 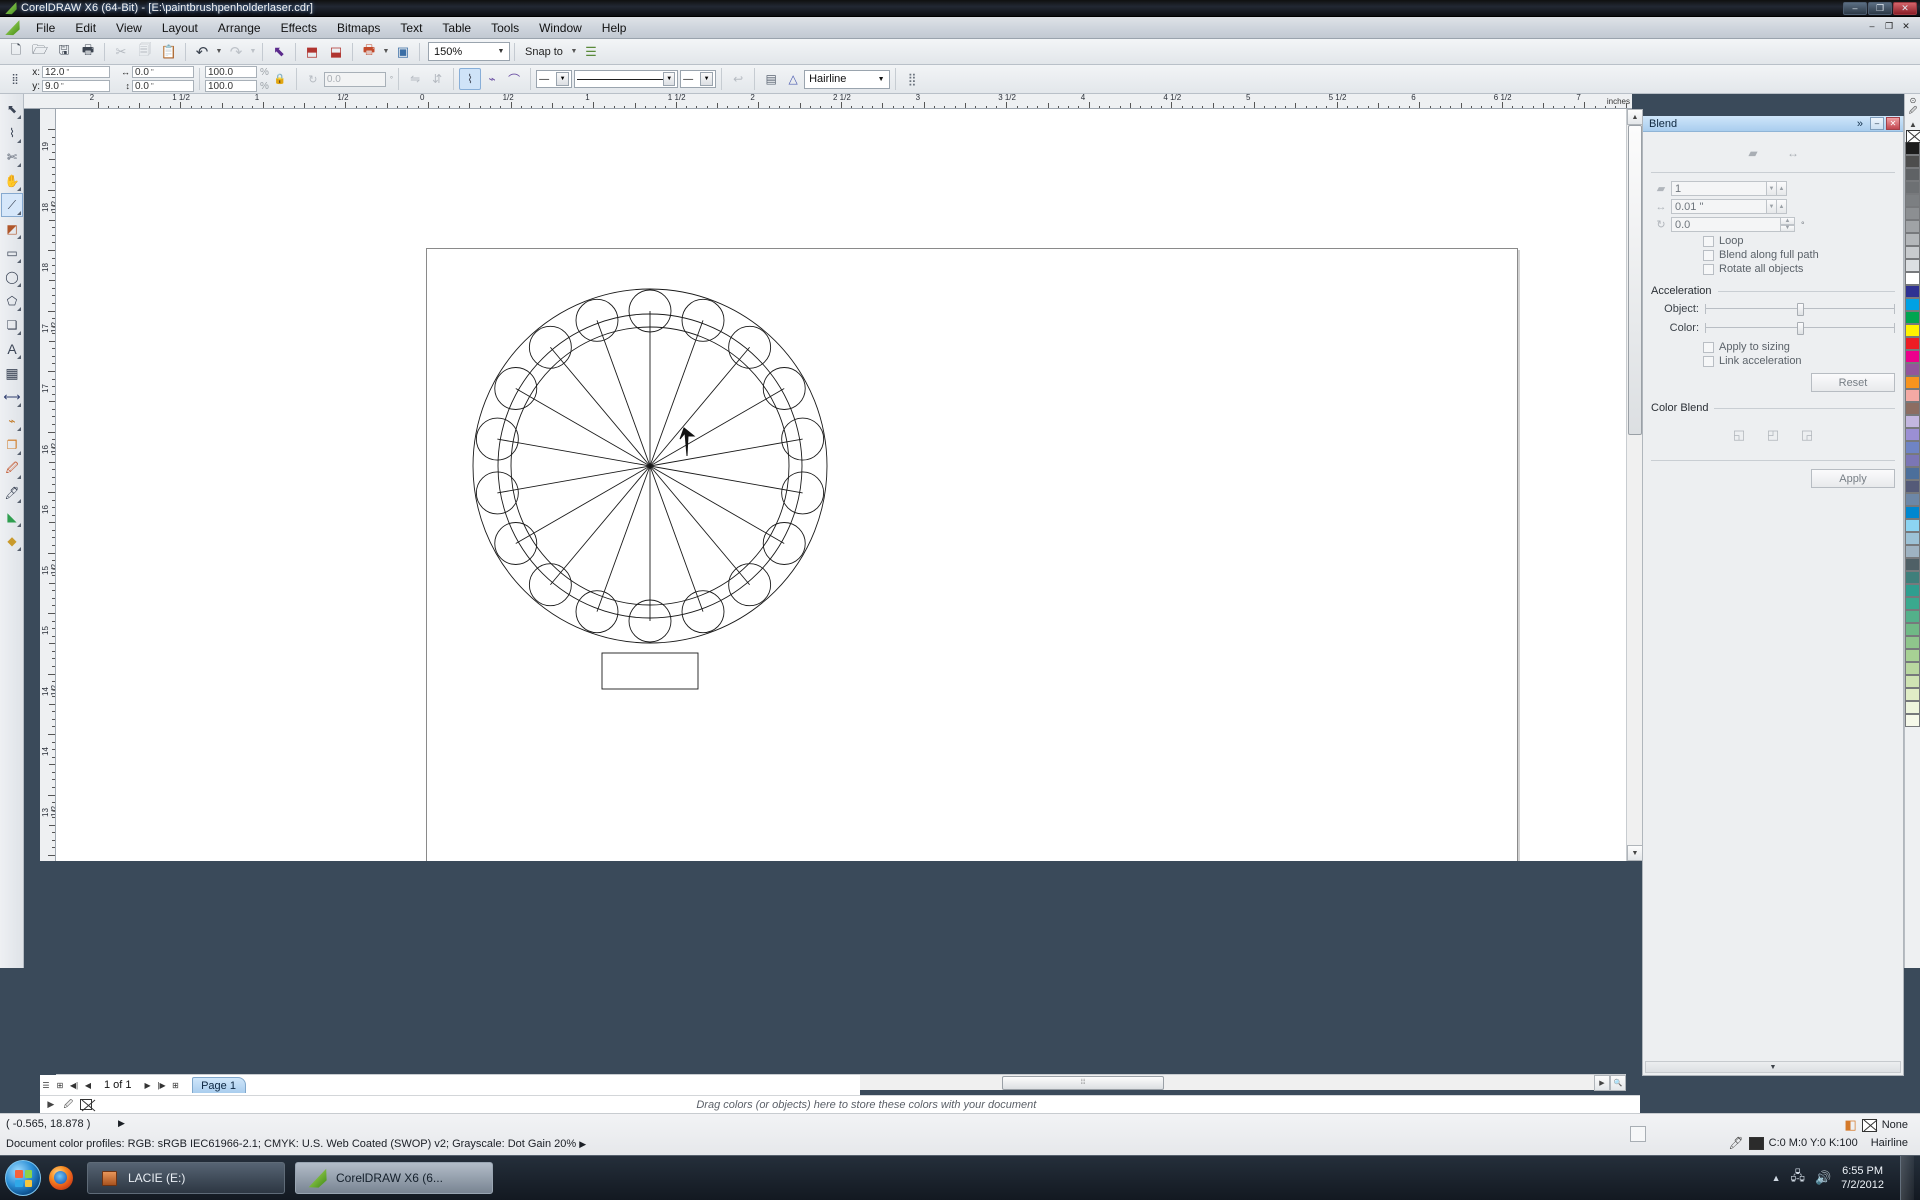 What do you see at coordinates (1719, 188) in the screenshot?
I see `blend-steps-input: 1` at bounding box center [1719, 188].